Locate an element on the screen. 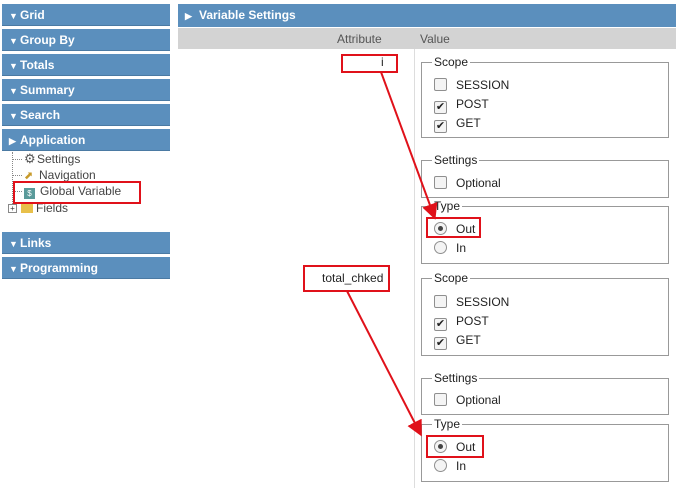 The width and height of the screenshot is (676, 488). section-label: Search is located at coordinates (40, 115).